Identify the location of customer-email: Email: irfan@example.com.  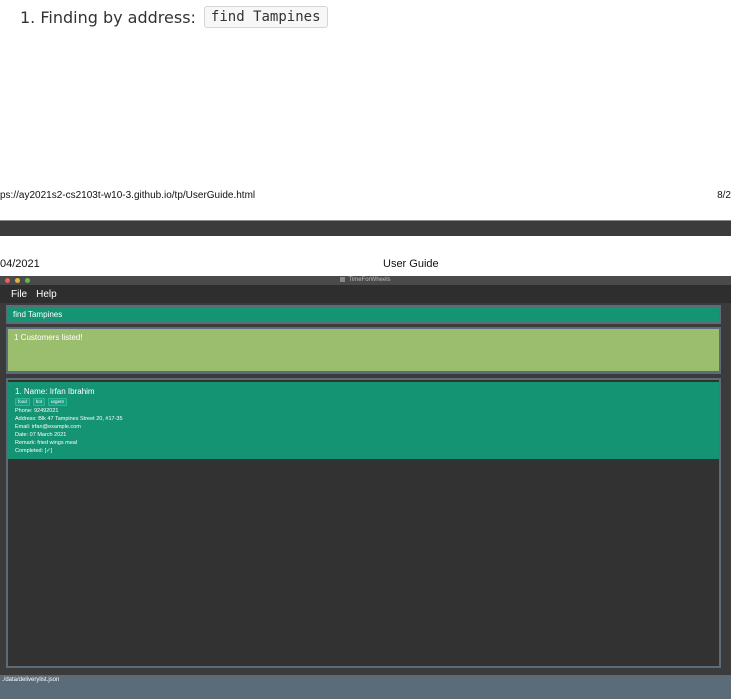
(48, 427).